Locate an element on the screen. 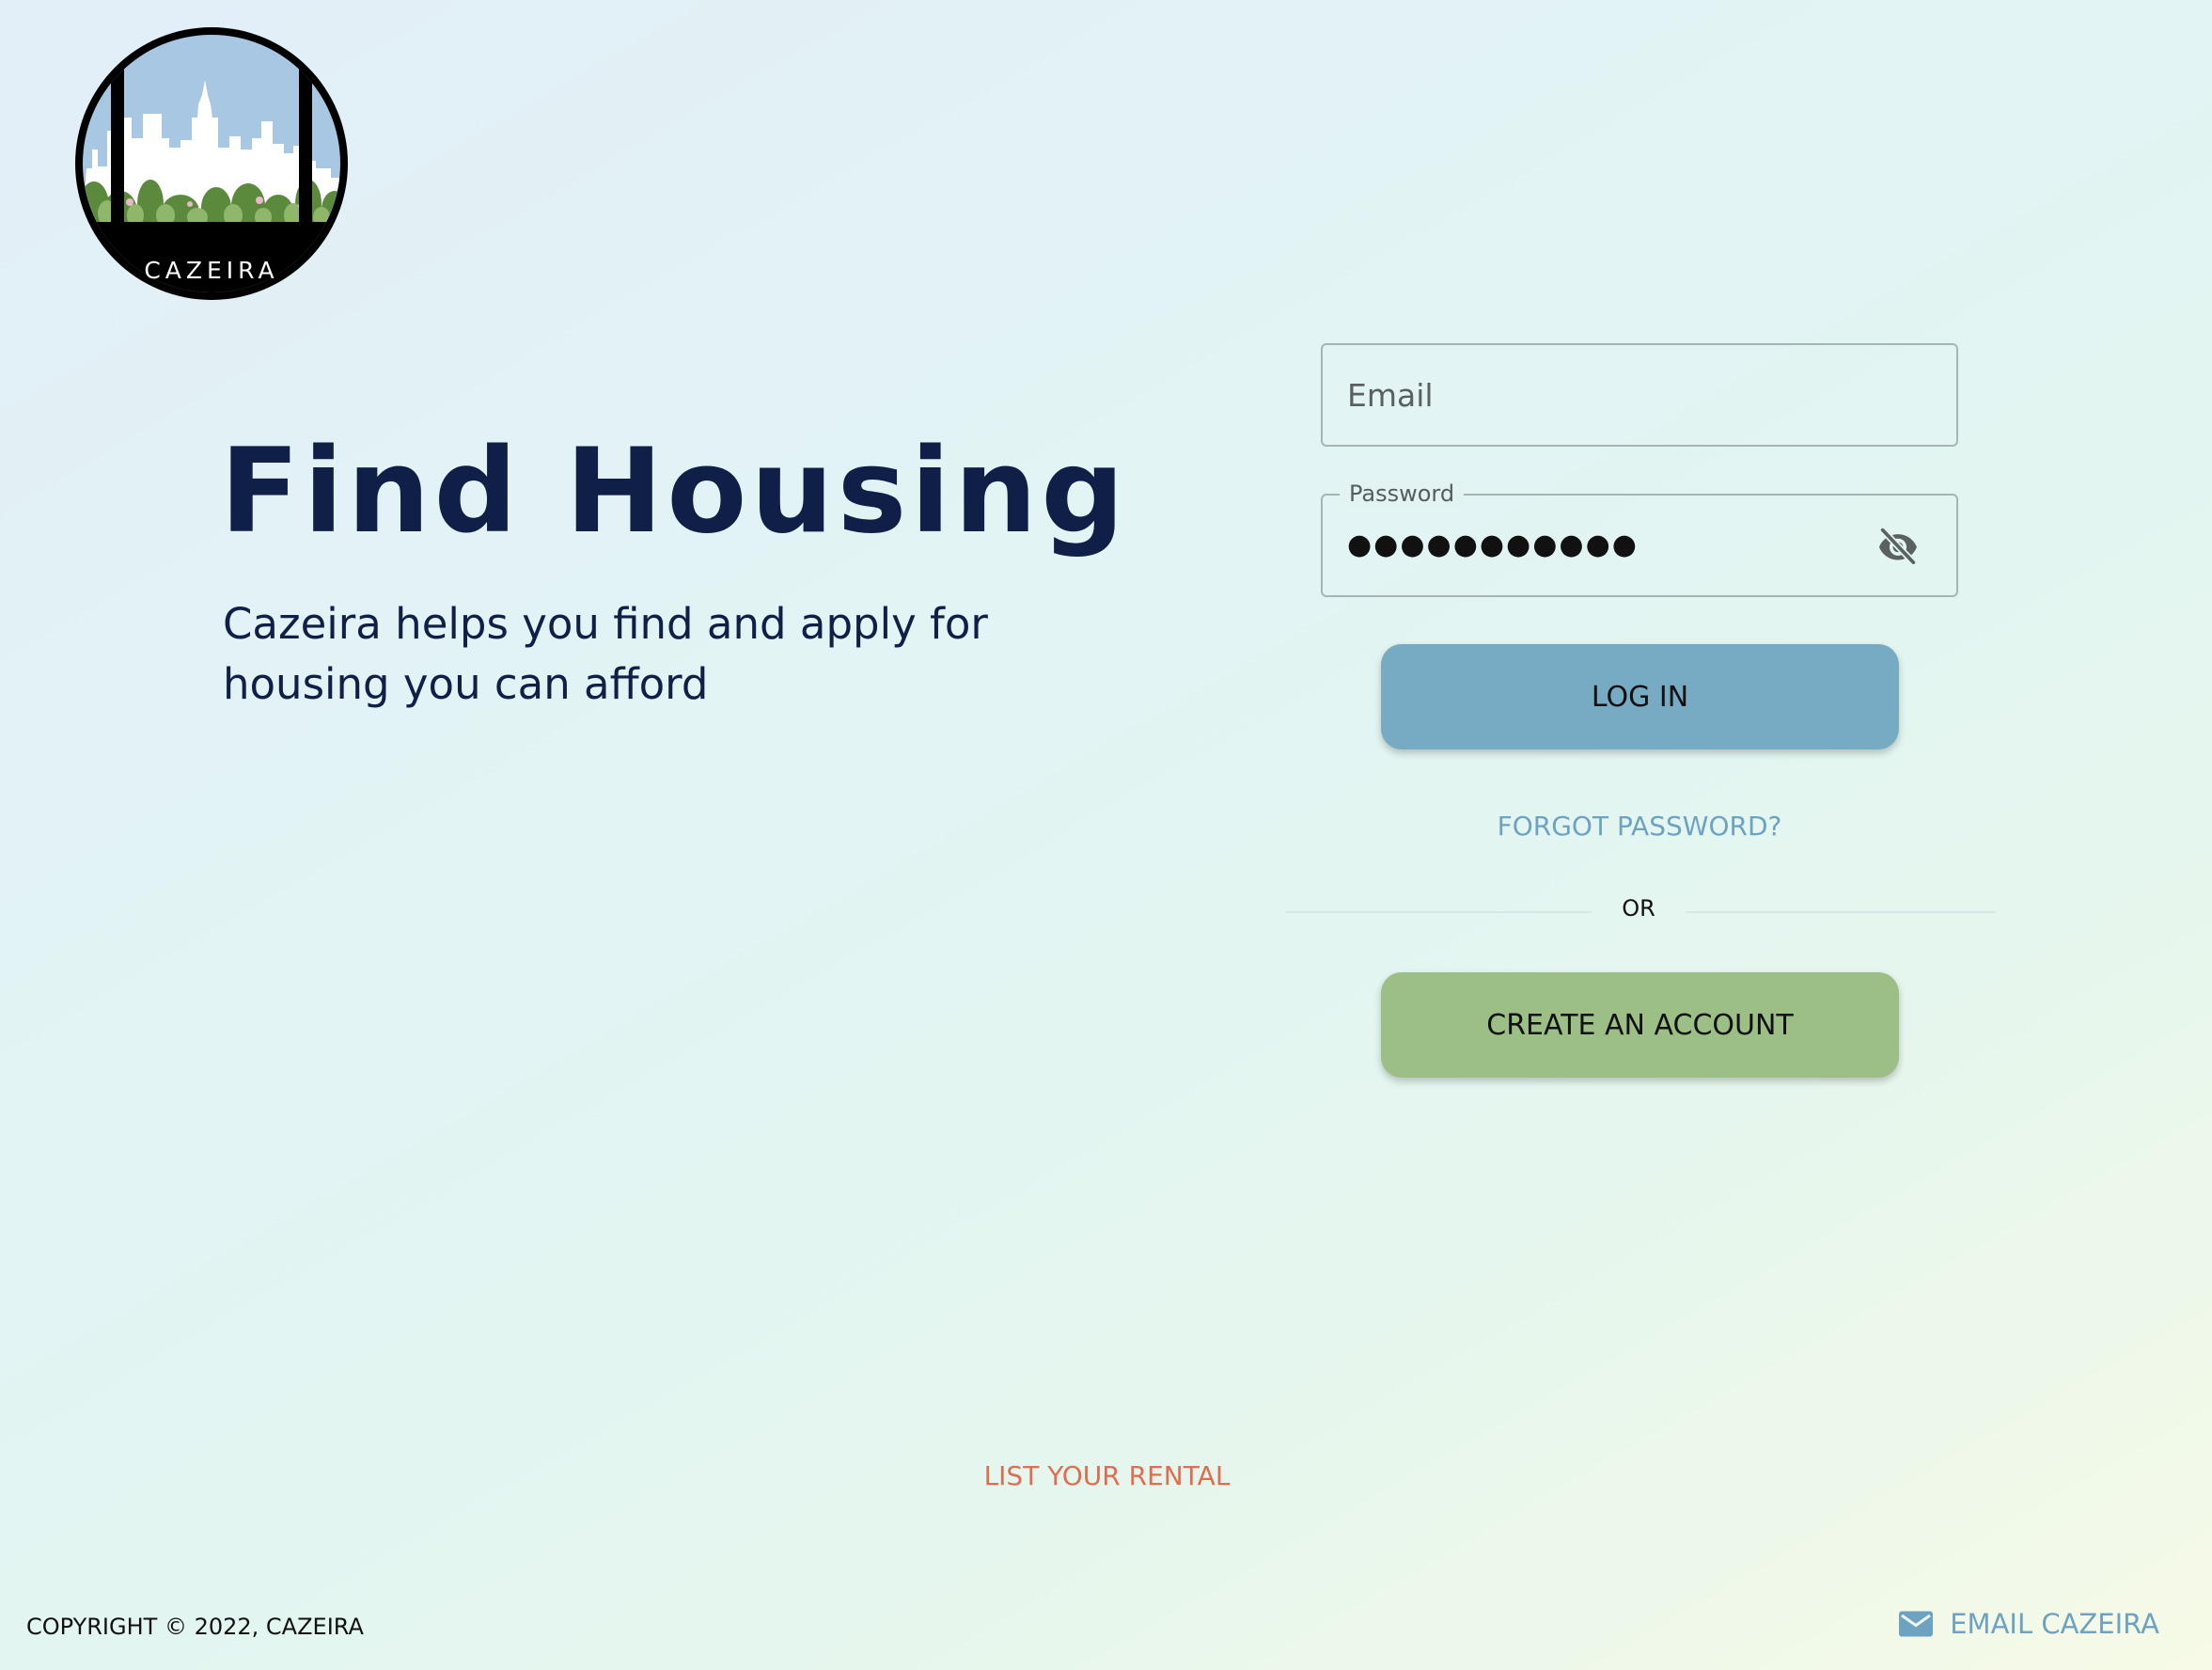 Image resolution: width=2212 pixels, height=1670 pixels. eye-off-icon is located at coordinates (1898, 545).